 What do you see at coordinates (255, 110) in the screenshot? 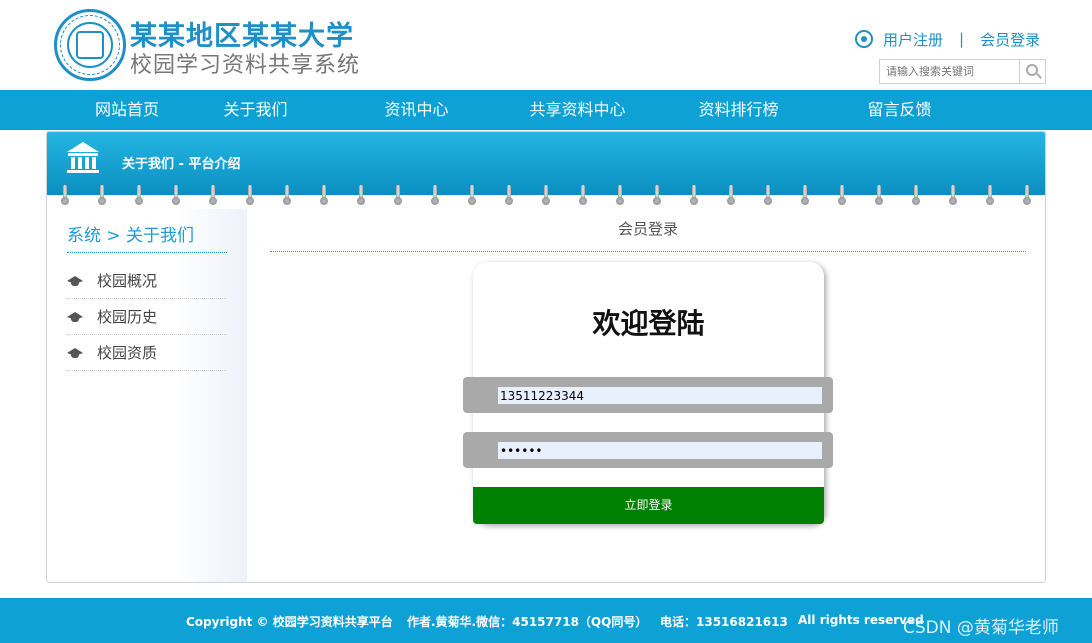
I see `nav-item-about: 关于我们` at bounding box center [255, 110].